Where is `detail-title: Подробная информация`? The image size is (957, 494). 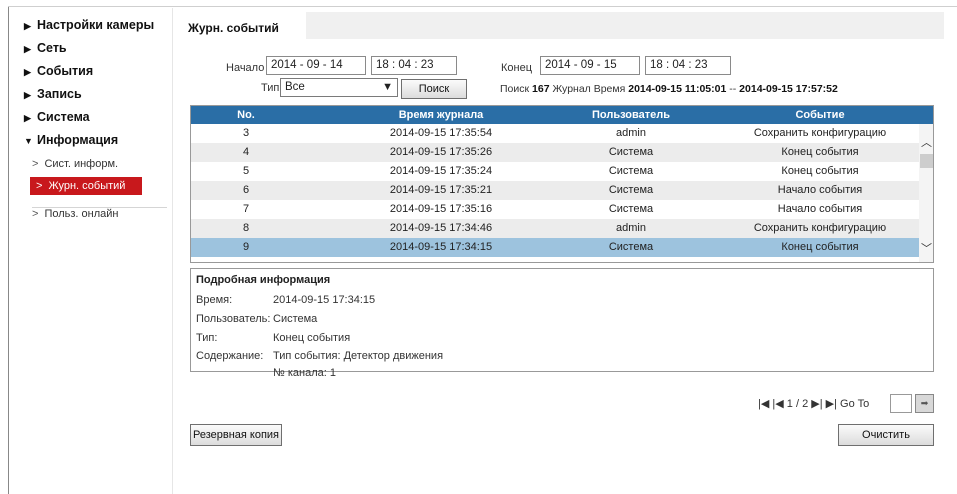
detail-title: Подробная информация is located at coordinates (263, 280).